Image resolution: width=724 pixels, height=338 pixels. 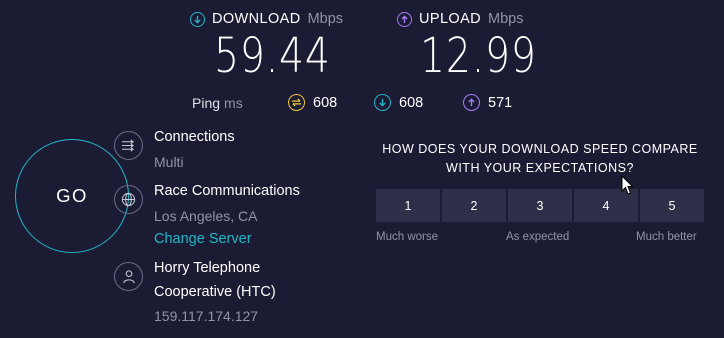 I want to click on upload-header: UPLOAD Mbps, so click(x=460, y=19).